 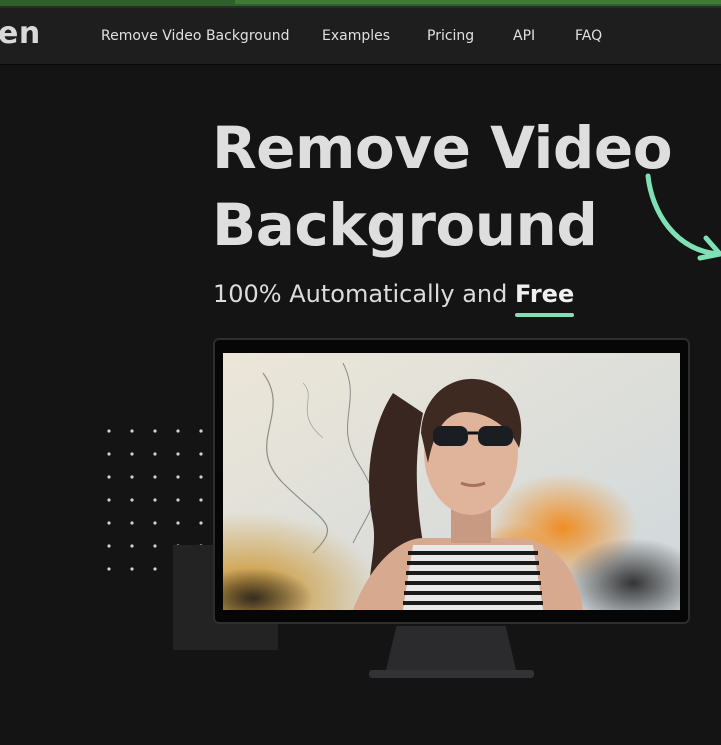 I want to click on nav-faq: FAQ, so click(x=588, y=36).